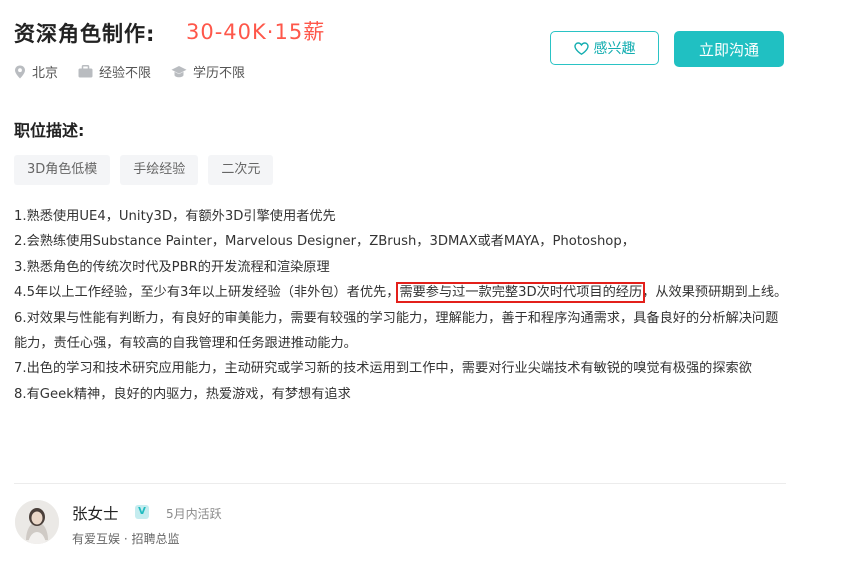 This screenshot has width=849, height=577. Describe the element at coordinates (85, 71) in the screenshot. I see `briefcase-icon` at that location.